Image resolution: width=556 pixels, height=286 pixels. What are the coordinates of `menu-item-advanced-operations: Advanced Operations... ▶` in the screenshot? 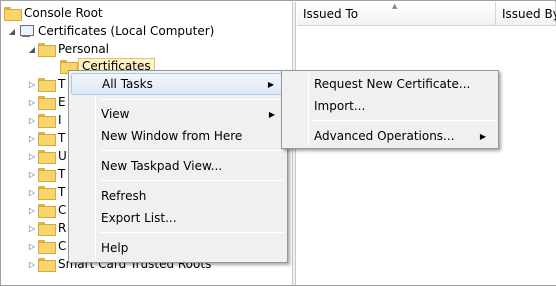 It's located at (390, 136).